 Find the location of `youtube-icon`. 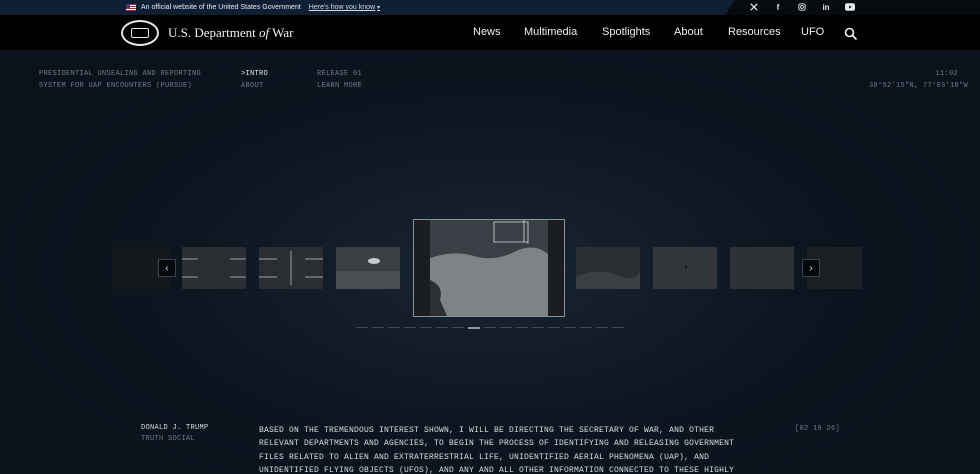

youtube-icon is located at coordinates (850, 7).